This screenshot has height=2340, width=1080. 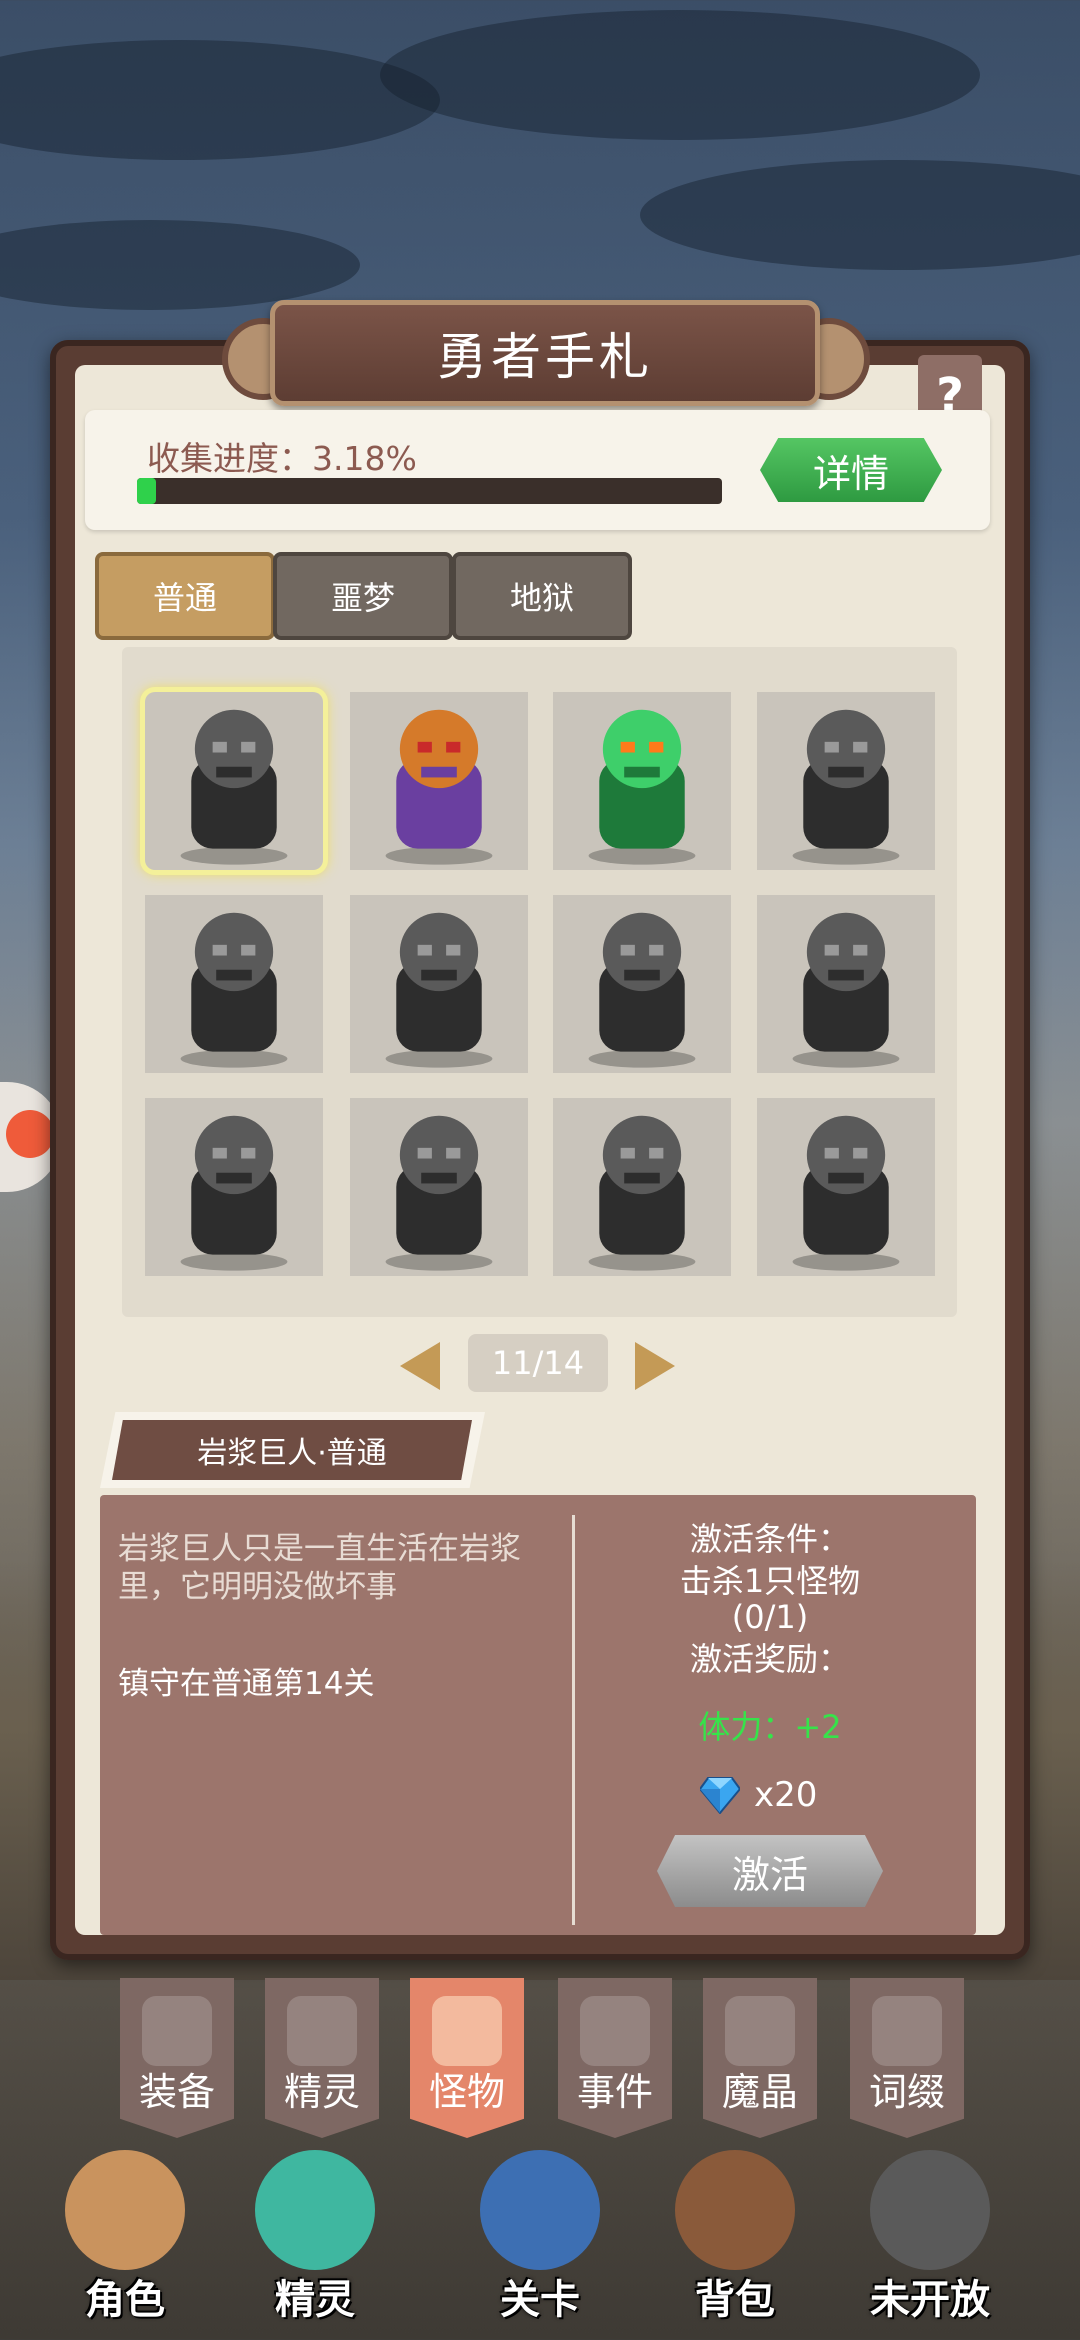 What do you see at coordinates (642, 1193) in the screenshot?
I see `dwarf-warrior-grey-icon` at bounding box center [642, 1193].